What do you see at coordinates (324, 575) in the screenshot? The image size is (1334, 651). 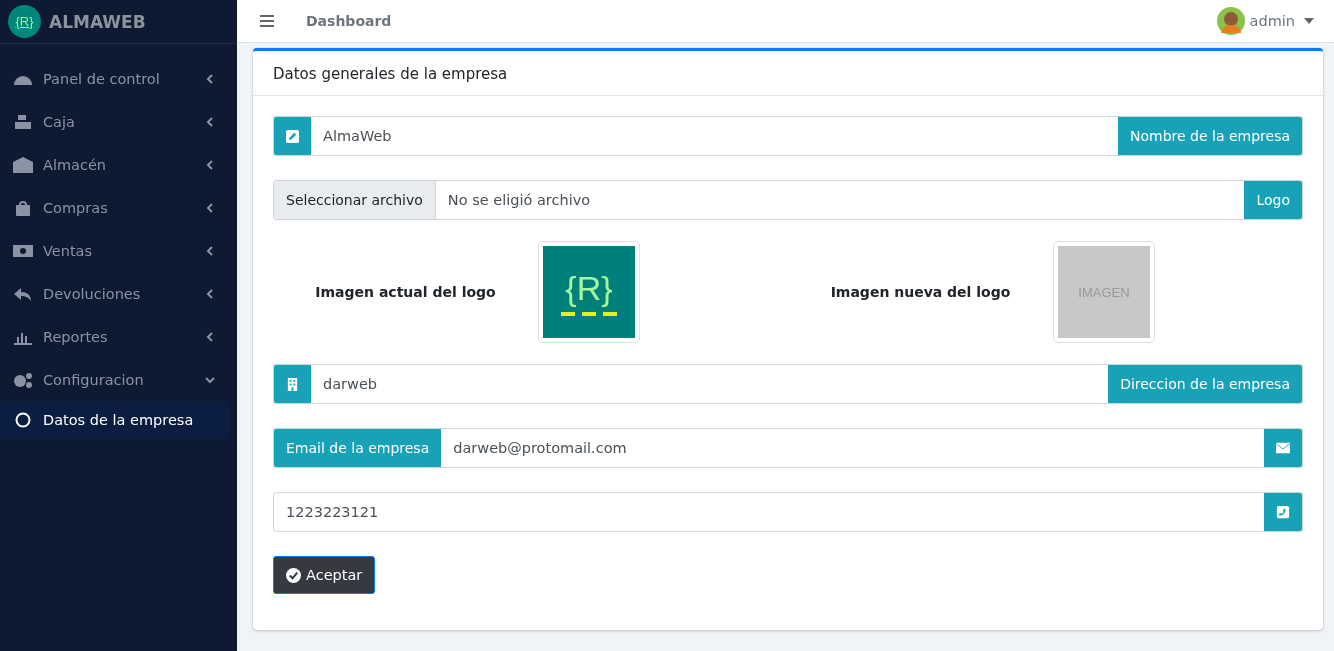 I see `accept-button: Aceptar` at bounding box center [324, 575].